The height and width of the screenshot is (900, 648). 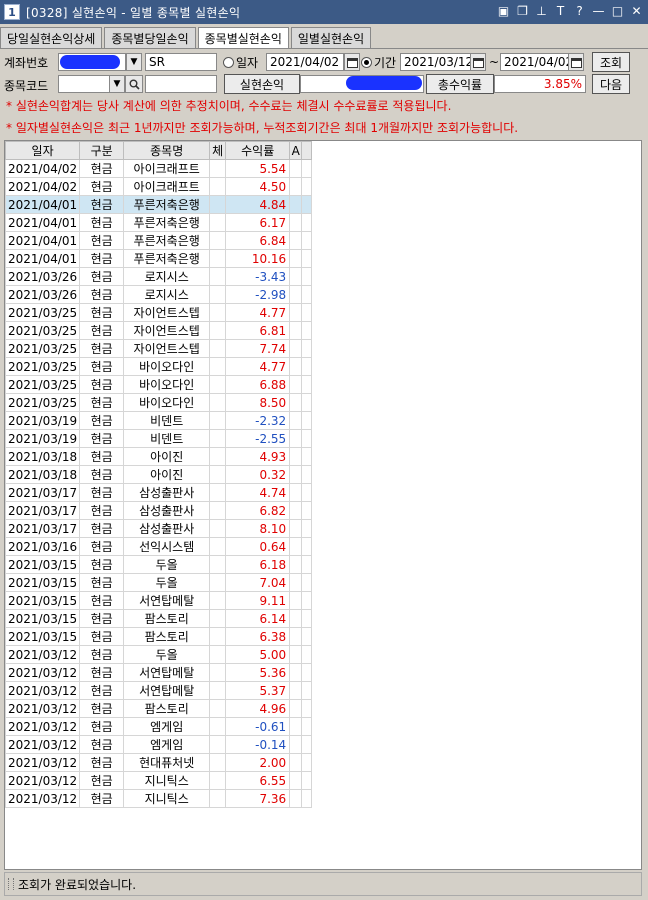 I want to click on close-icon: ✕, so click(x=636, y=11).